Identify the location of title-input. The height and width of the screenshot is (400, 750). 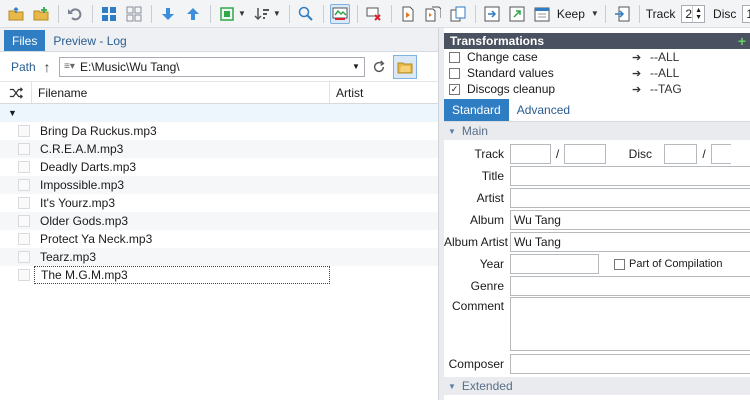
(630, 176).